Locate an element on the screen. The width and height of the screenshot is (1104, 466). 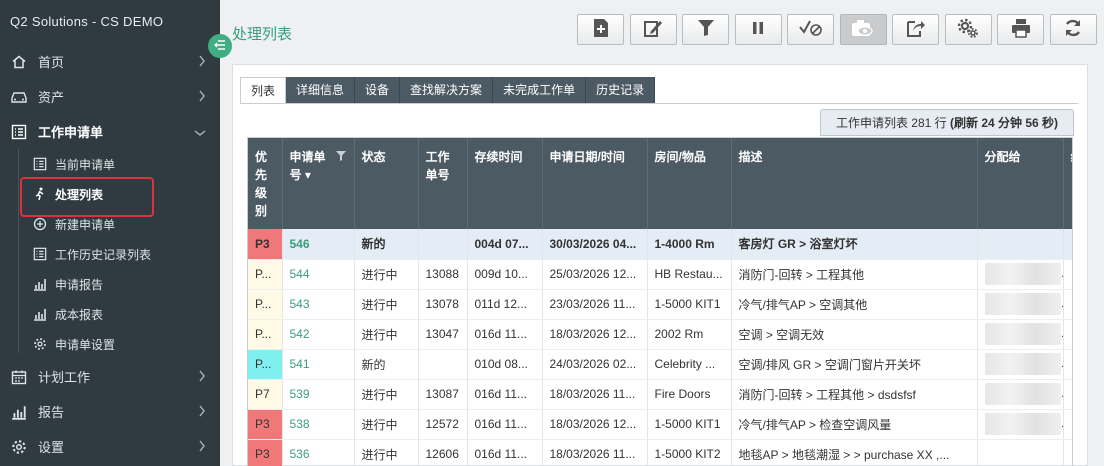
column-header-status: 状态 is located at coordinates (386, 183).